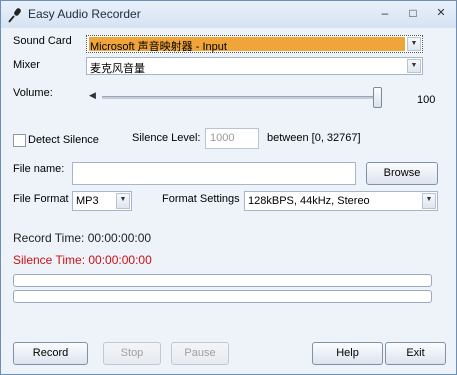 The height and width of the screenshot is (375, 457). I want to click on format-settings-select: 128kBPS, 44kHz, Stereo ▼, so click(341, 201).